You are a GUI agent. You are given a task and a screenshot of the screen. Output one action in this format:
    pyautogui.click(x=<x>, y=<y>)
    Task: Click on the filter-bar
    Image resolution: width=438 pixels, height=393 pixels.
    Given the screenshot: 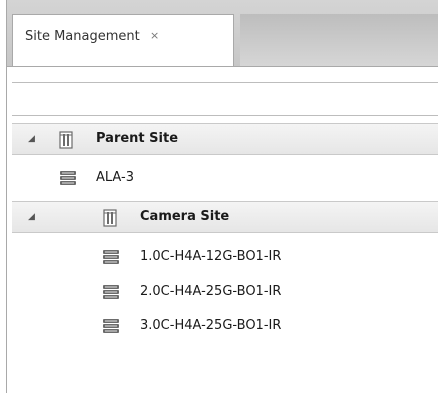 What is the action you would take?
    pyautogui.click(x=225, y=99)
    